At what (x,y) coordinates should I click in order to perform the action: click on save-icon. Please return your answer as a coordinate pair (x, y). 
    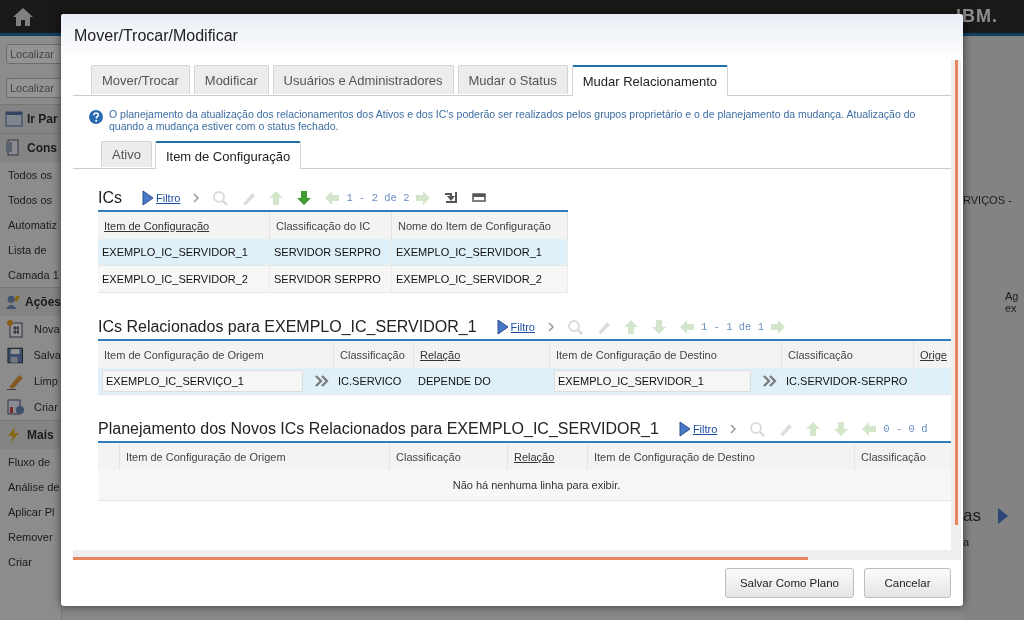
    Looking at the image, I should click on (15, 355).